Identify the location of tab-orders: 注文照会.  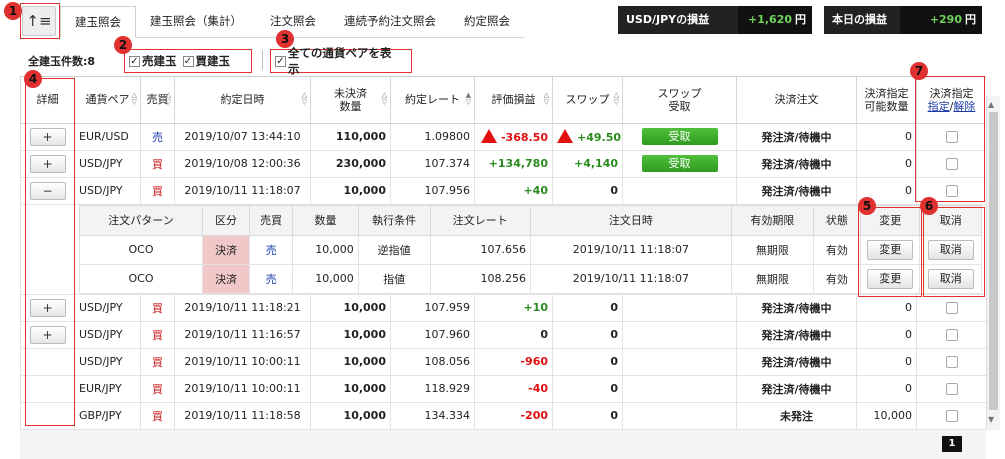
(293, 22).